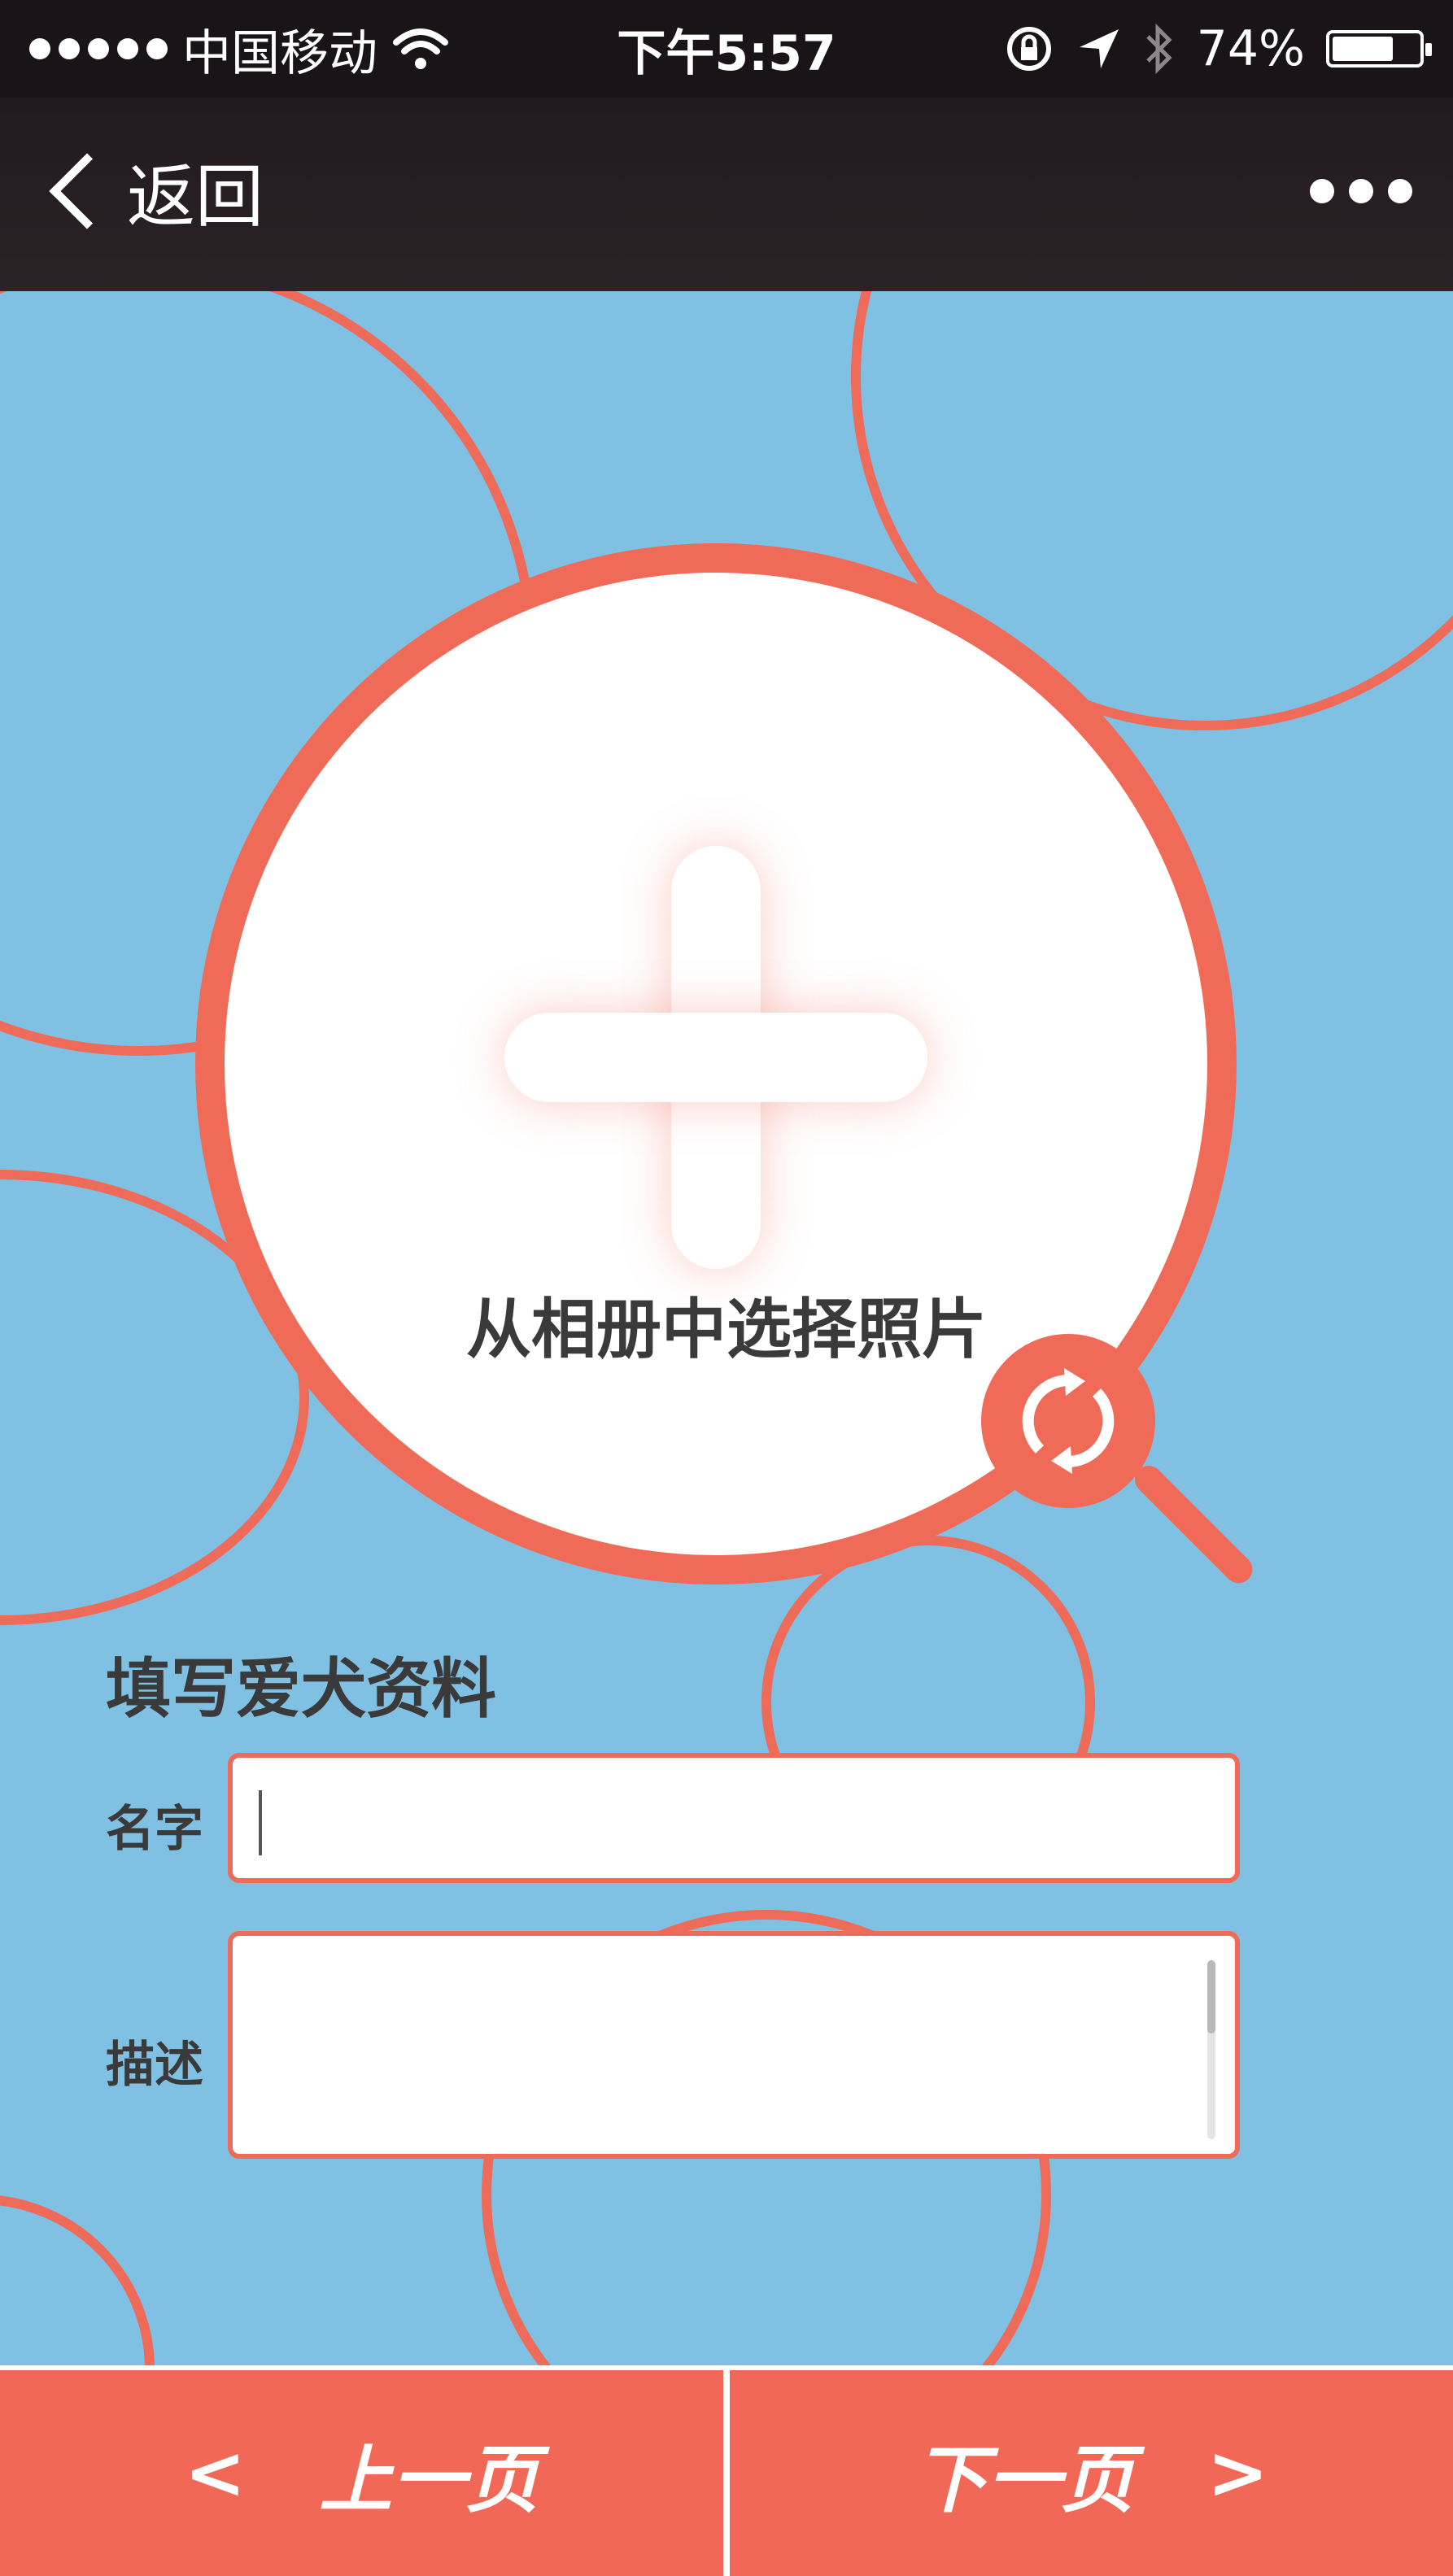 This screenshot has width=1453, height=2576. Describe the element at coordinates (727, 49) in the screenshot. I see `status-bar: 中国移动 下午5:57 74%` at that location.